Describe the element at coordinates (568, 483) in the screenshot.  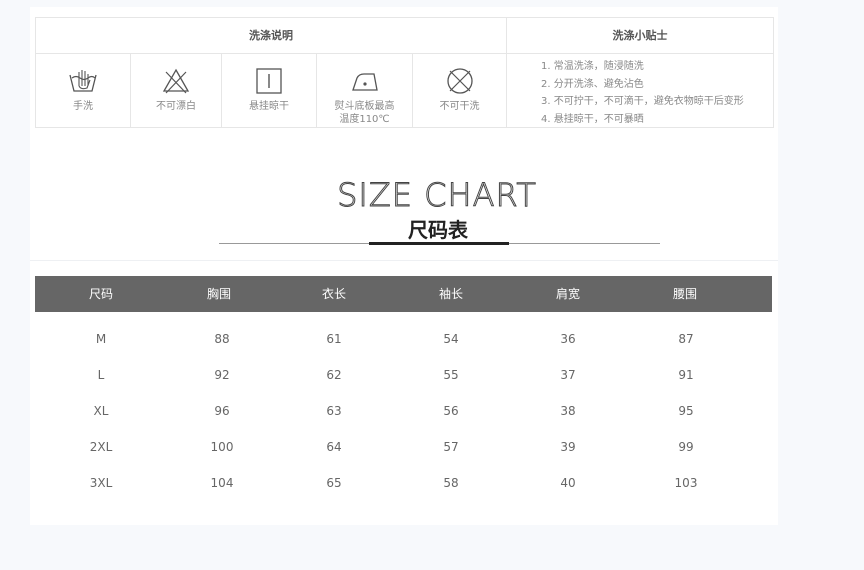
I see `table-cell: 40` at that location.